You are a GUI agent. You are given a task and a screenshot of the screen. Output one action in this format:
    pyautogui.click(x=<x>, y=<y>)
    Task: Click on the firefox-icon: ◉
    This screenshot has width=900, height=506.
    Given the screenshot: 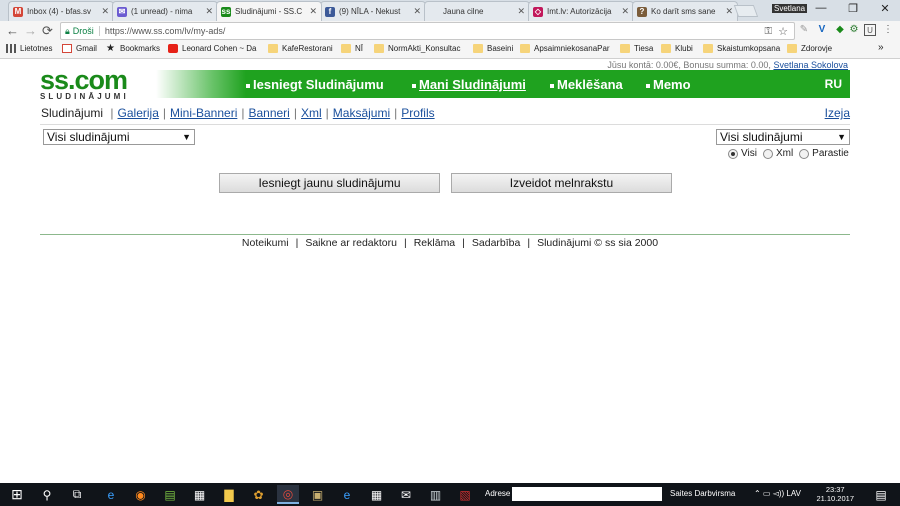 What is the action you would take?
    pyautogui.click(x=141, y=494)
    